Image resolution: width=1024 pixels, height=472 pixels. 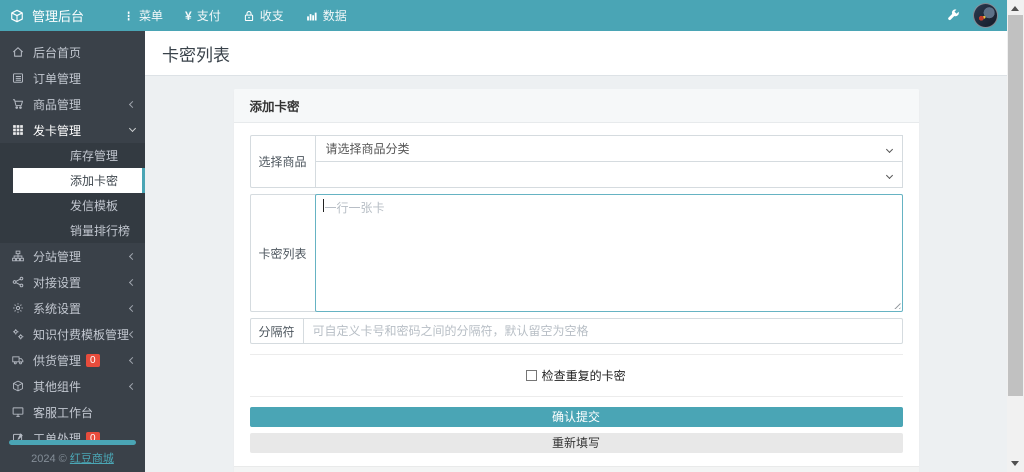 What do you see at coordinates (282, 161) in the screenshot?
I see `product-group-label: 选择商品` at bounding box center [282, 161].